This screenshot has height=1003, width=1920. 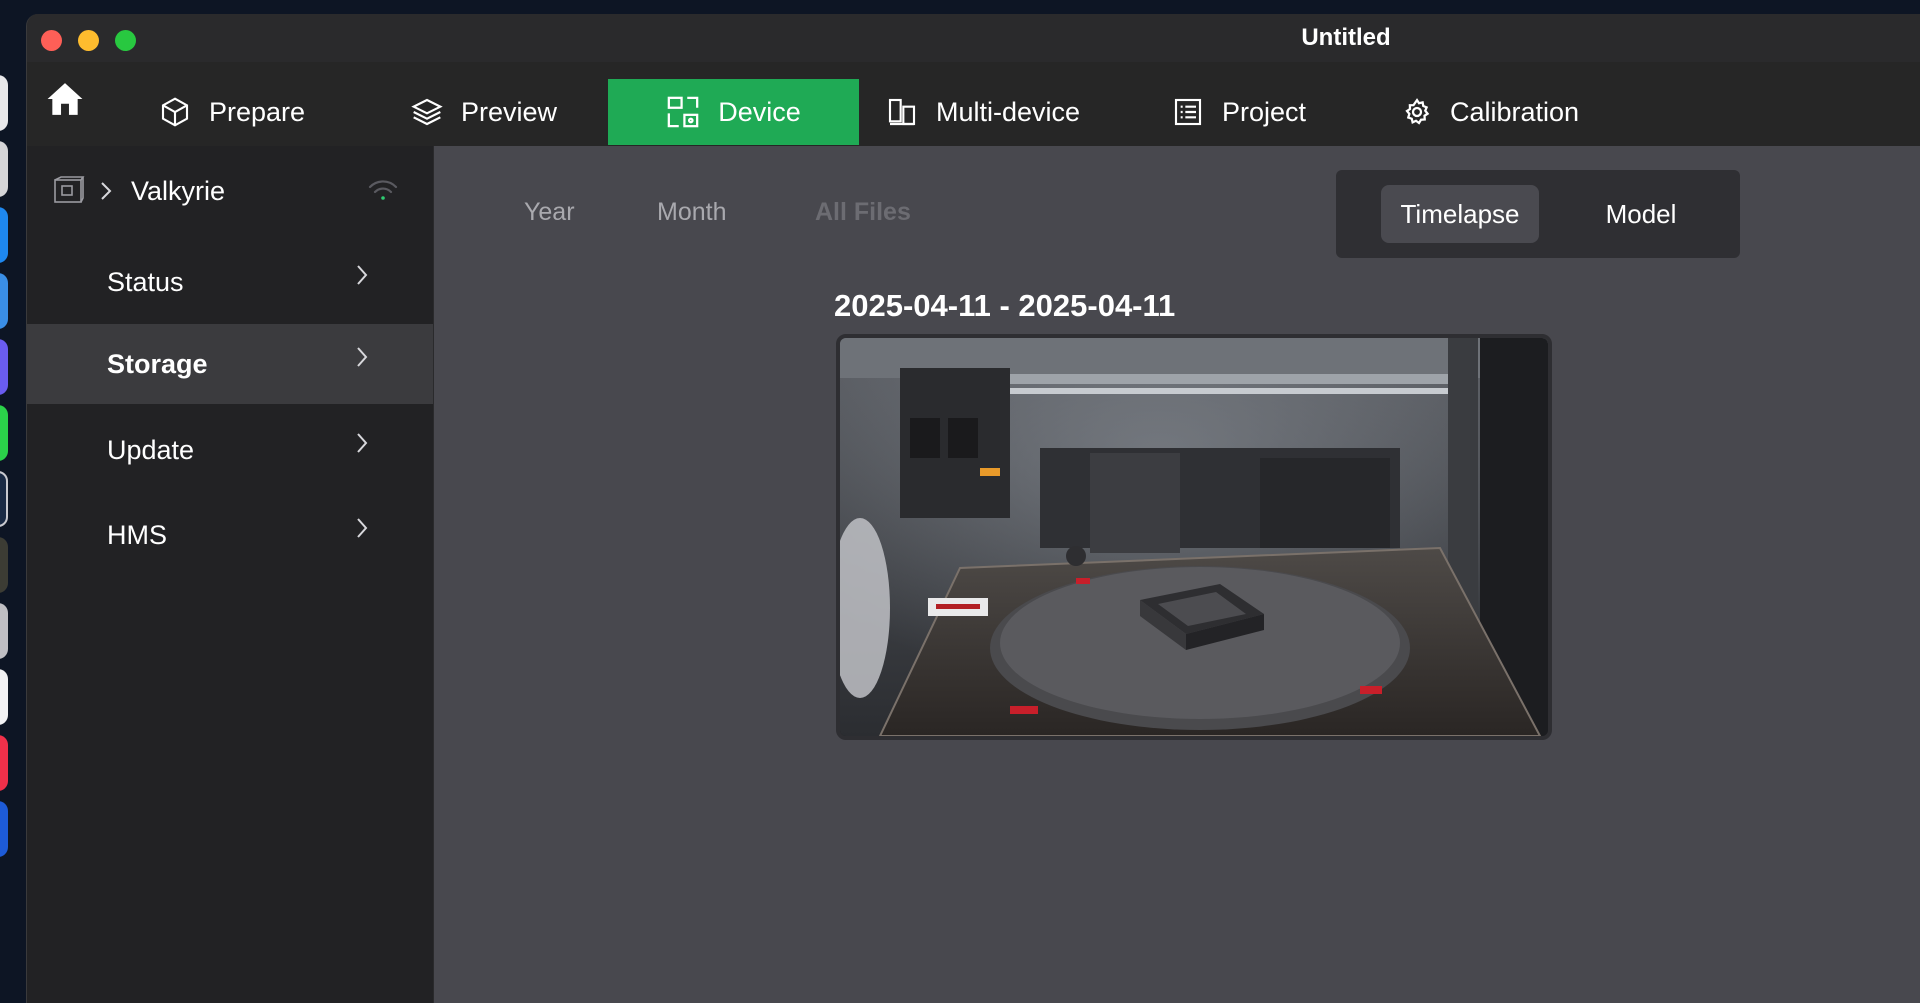 What do you see at coordinates (230, 535) in the screenshot?
I see `sidebar-item-hms: HMS` at bounding box center [230, 535].